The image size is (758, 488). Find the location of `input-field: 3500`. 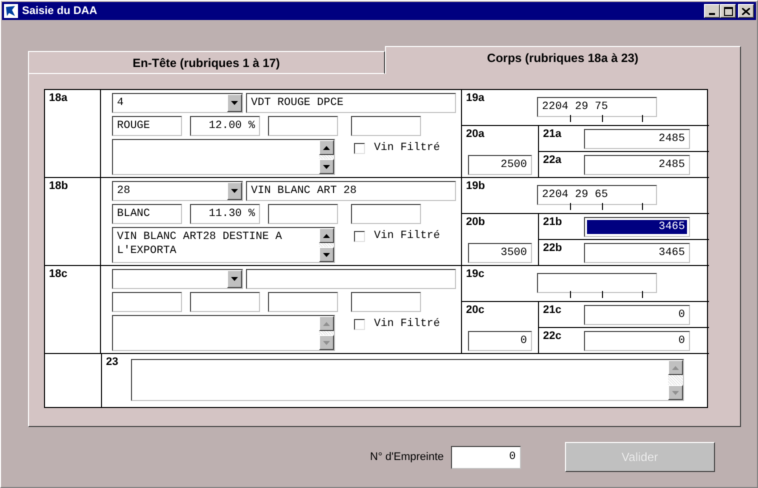

input-field: 3500 is located at coordinates (500, 253).